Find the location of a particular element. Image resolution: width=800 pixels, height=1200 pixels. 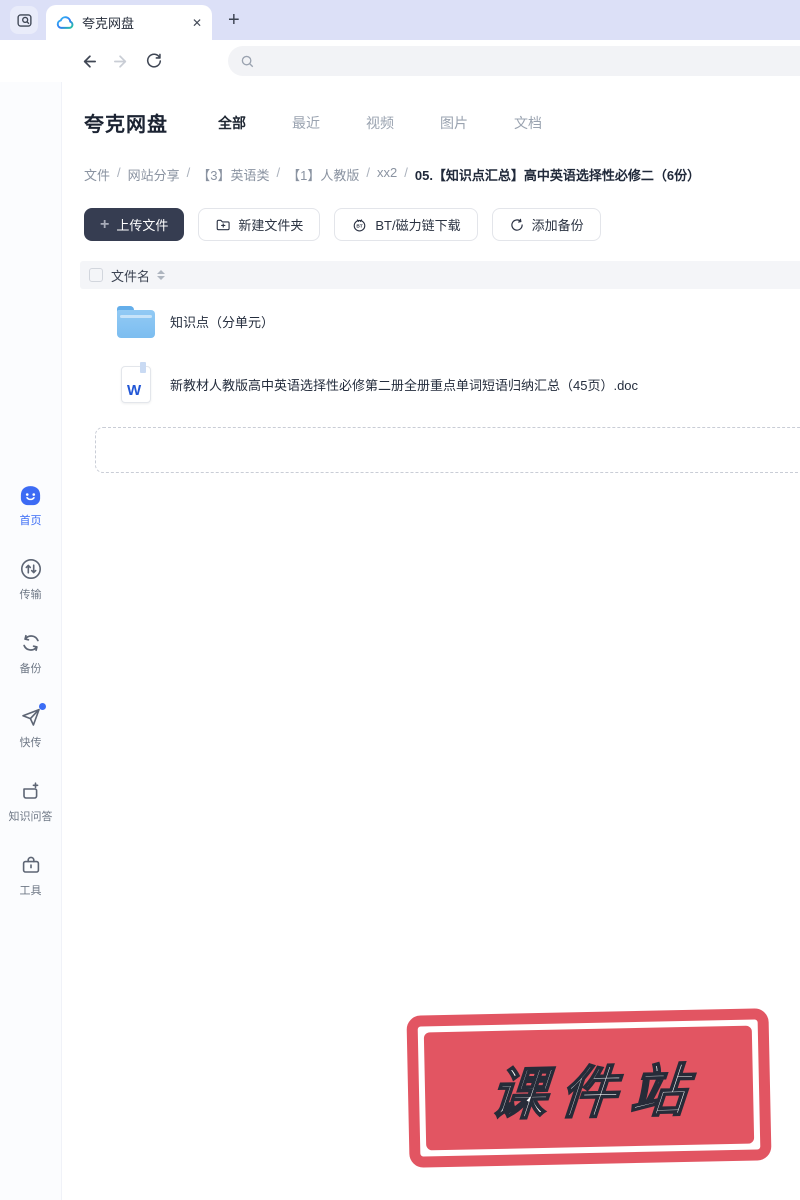

tab-images: 图片 is located at coordinates (454, 123).